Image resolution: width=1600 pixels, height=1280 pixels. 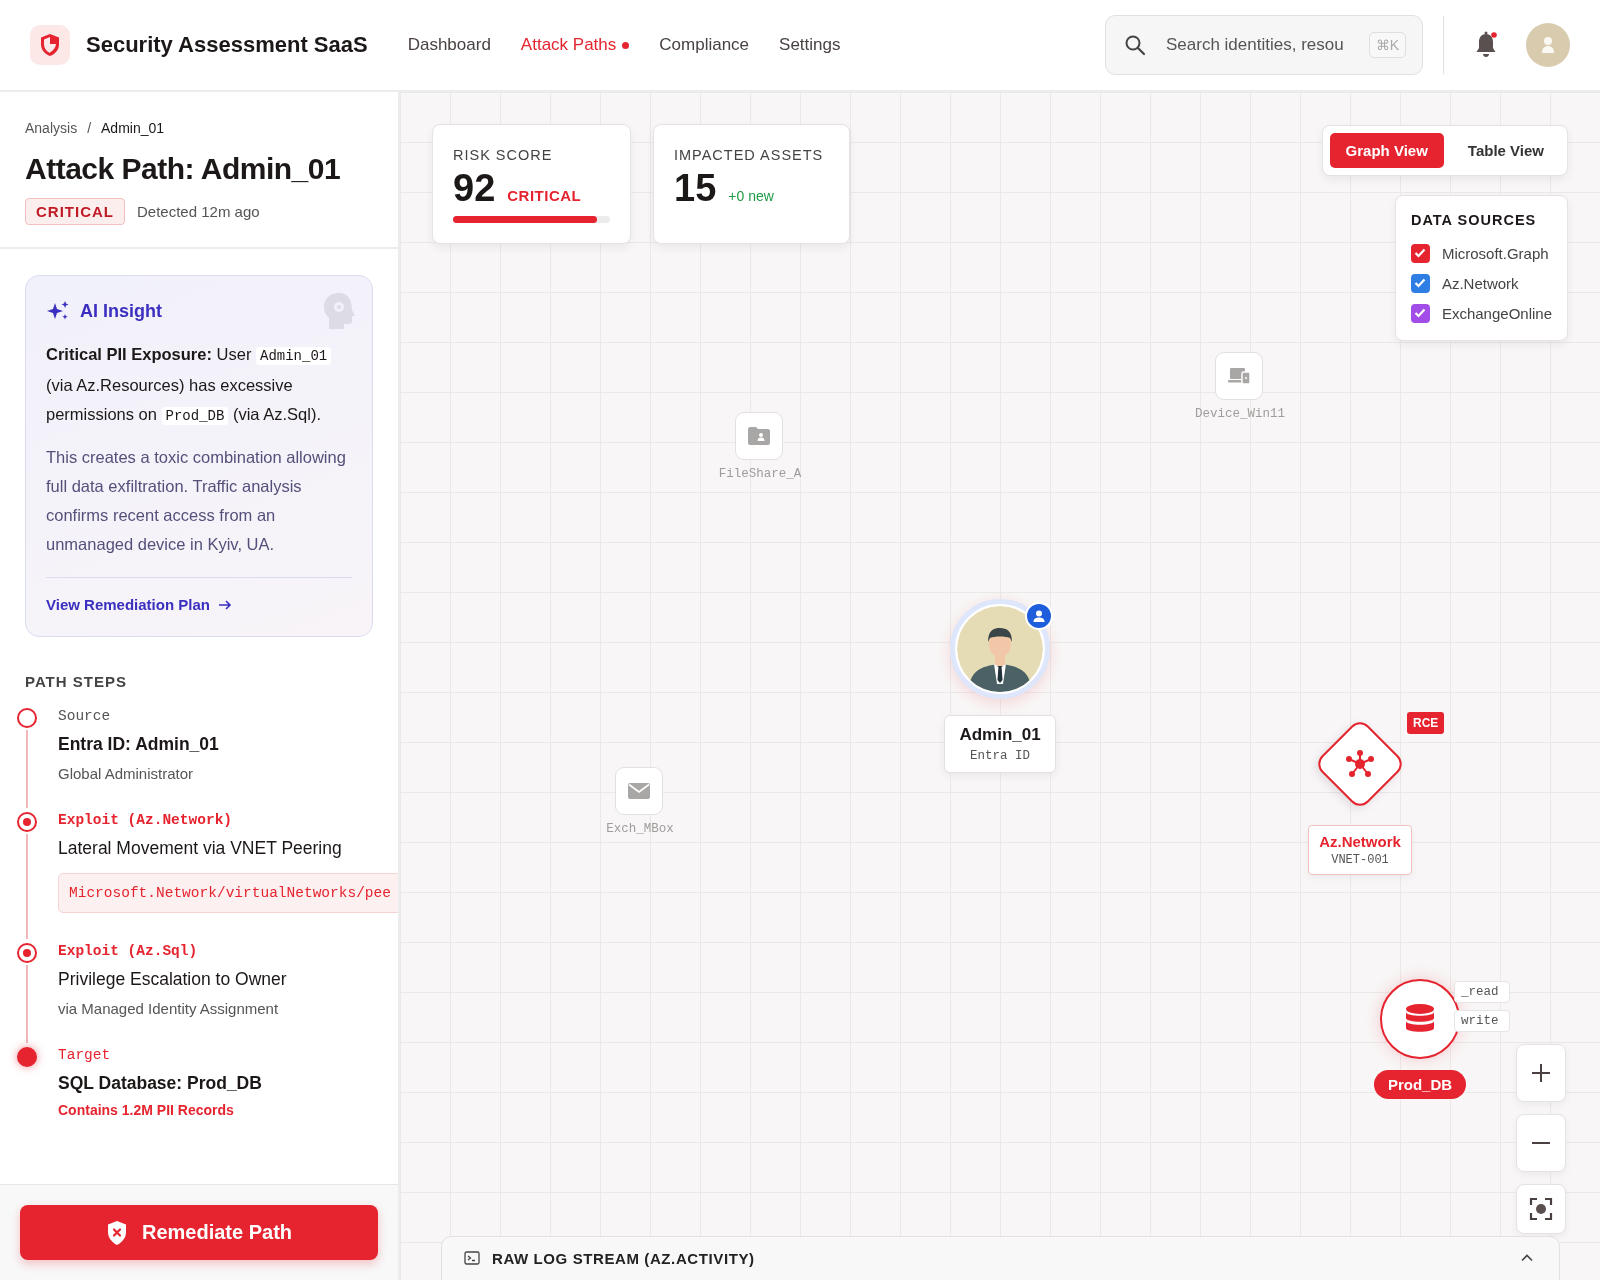 I want to click on log-stream-bar: RAW LOG STREAM (AZ.ACTIVITY), so click(x=1000, y=1258).